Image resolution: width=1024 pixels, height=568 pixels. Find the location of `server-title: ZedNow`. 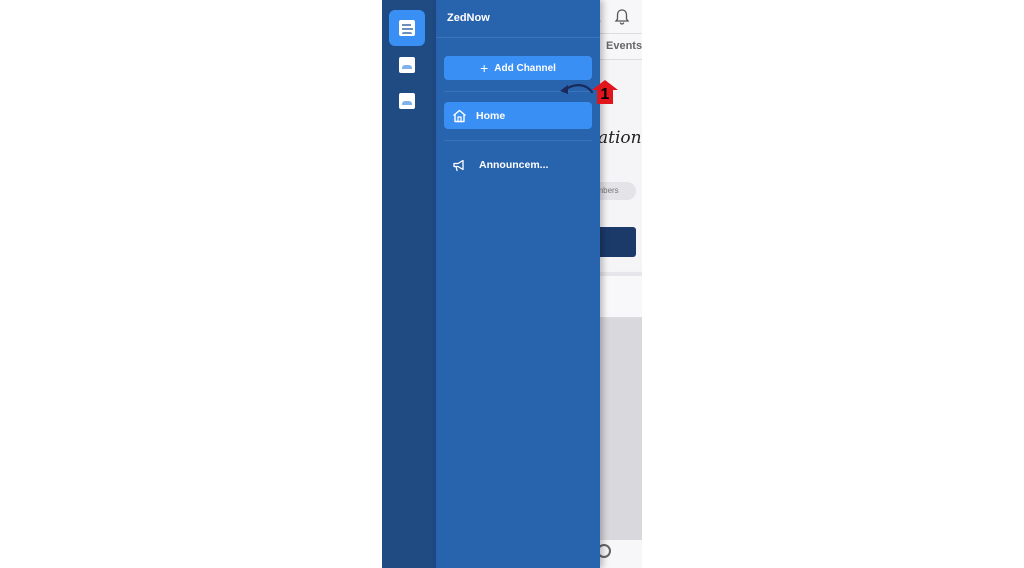

server-title: ZedNow is located at coordinates (468, 18).